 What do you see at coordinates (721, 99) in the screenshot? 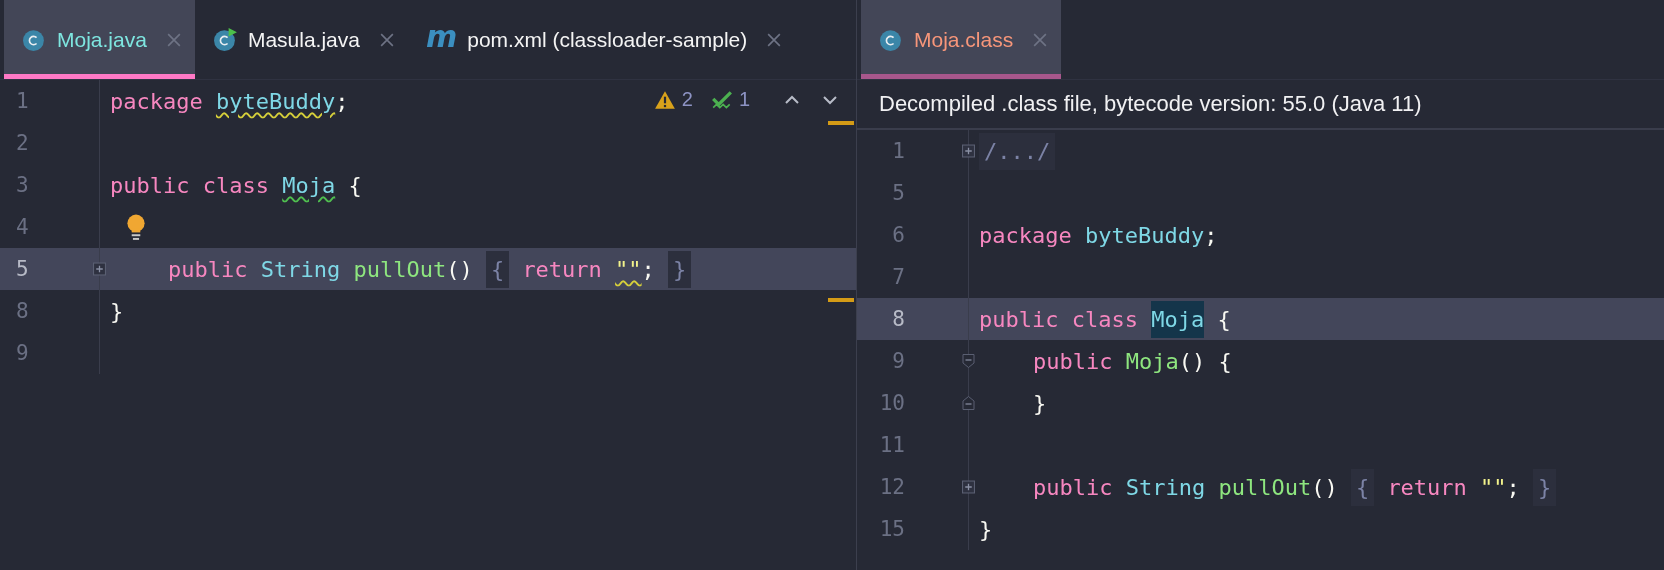
I see `check-icon` at bounding box center [721, 99].